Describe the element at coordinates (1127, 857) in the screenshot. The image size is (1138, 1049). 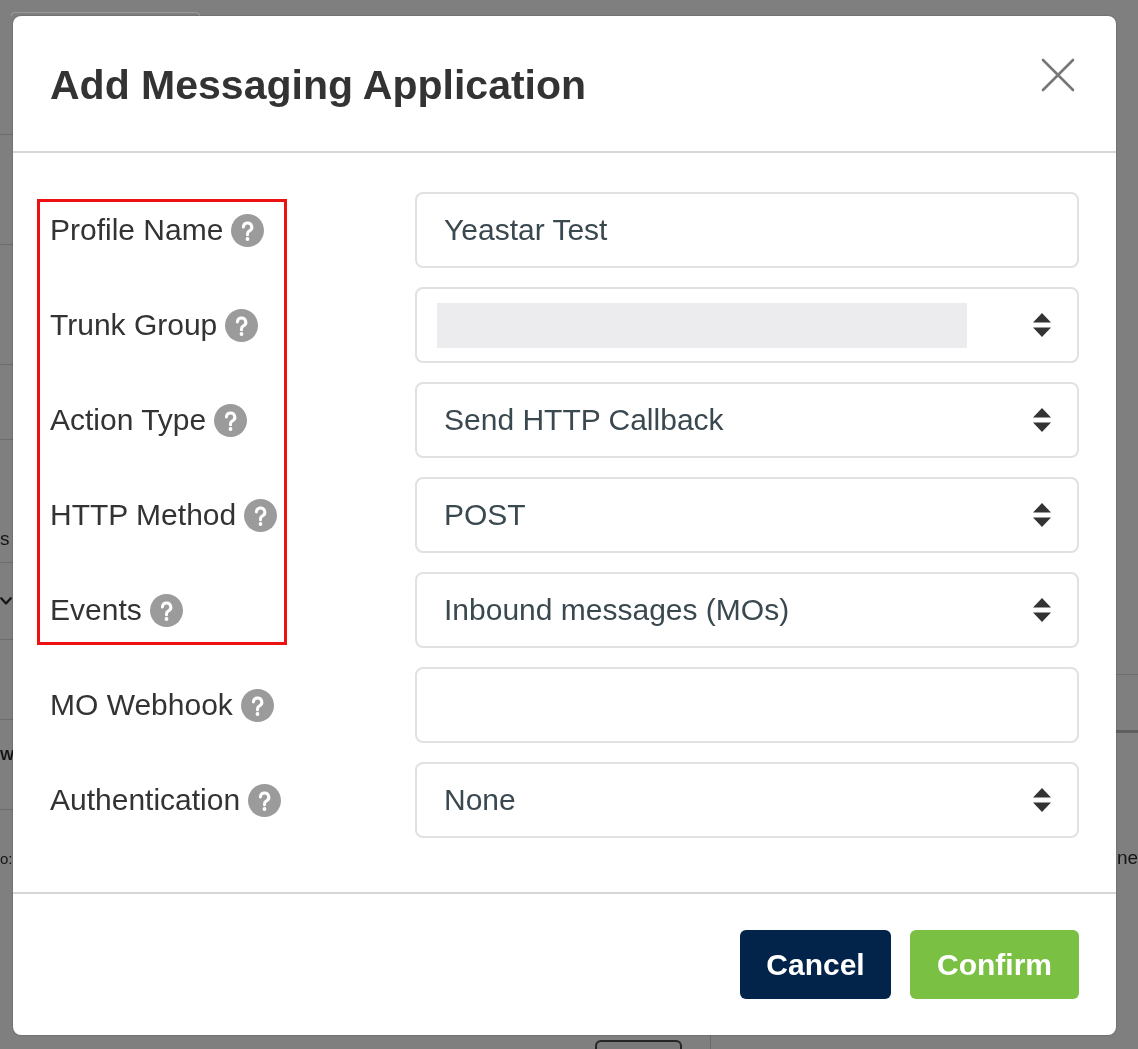
I see `cut-off-text: ne` at that location.